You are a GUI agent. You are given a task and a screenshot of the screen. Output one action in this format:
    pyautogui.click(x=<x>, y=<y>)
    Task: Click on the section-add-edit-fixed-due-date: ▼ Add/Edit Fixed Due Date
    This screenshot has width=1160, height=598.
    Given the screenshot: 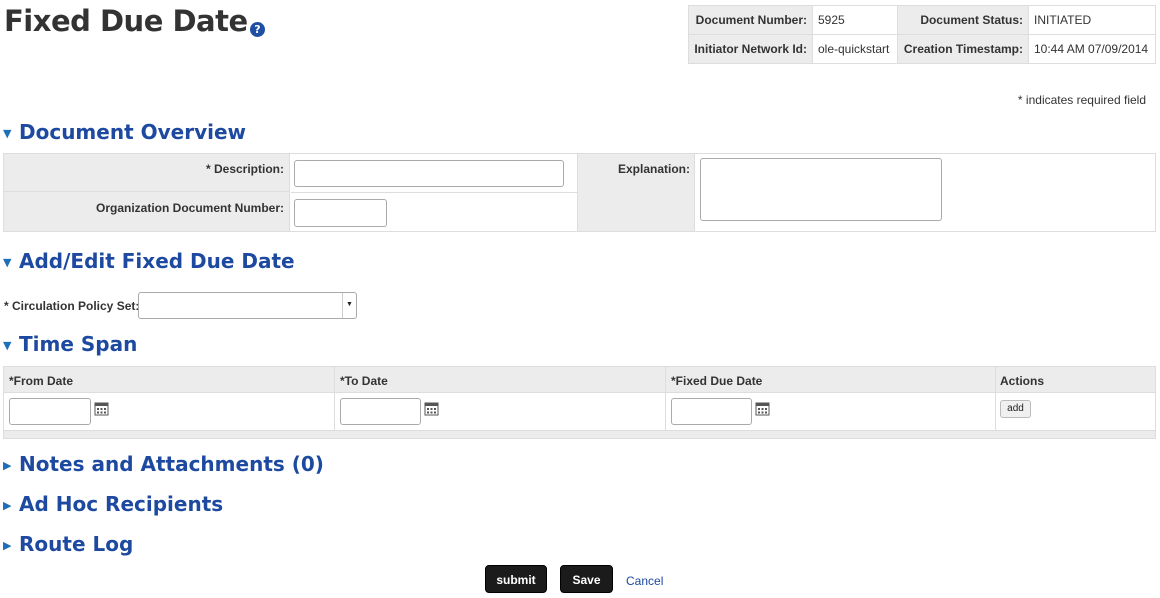 What is the action you would take?
    pyautogui.click(x=149, y=261)
    